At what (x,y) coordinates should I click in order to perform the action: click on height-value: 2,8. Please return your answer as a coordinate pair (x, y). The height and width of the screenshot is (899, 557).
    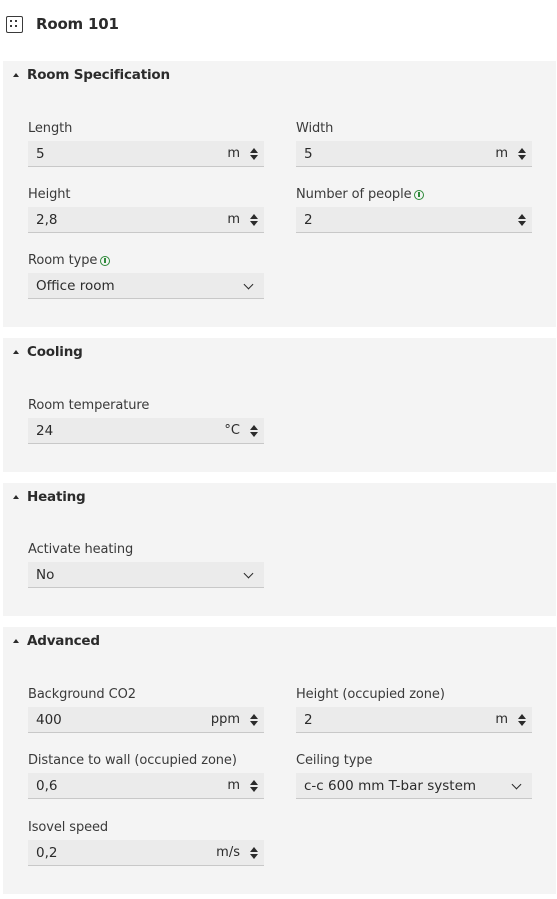
    Looking at the image, I should click on (46, 220).